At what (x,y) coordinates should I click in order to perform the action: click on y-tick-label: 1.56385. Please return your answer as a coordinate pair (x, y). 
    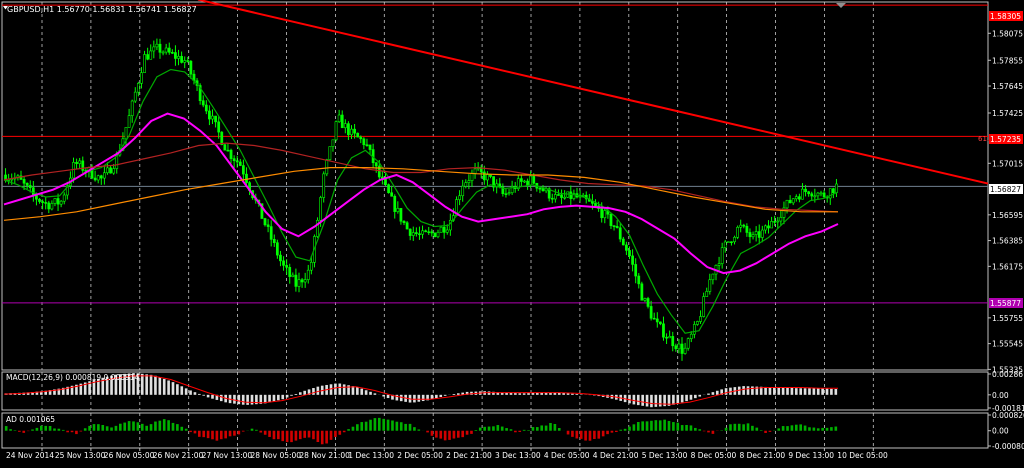
    Looking at the image, I should click on (1007, 241).